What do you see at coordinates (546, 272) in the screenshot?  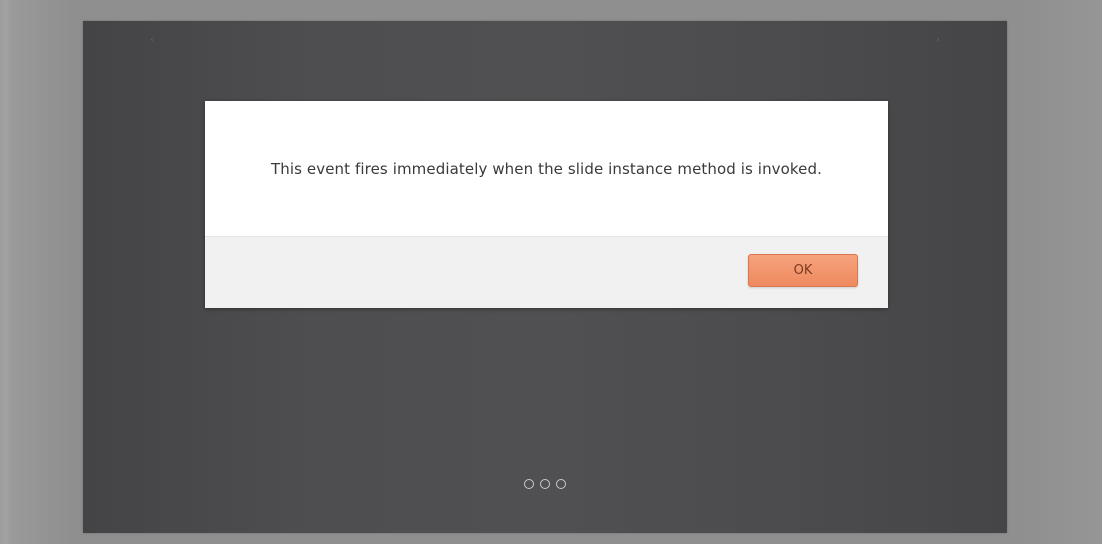 I see `dialog-footer: OK` at bounding box center [546, 272].